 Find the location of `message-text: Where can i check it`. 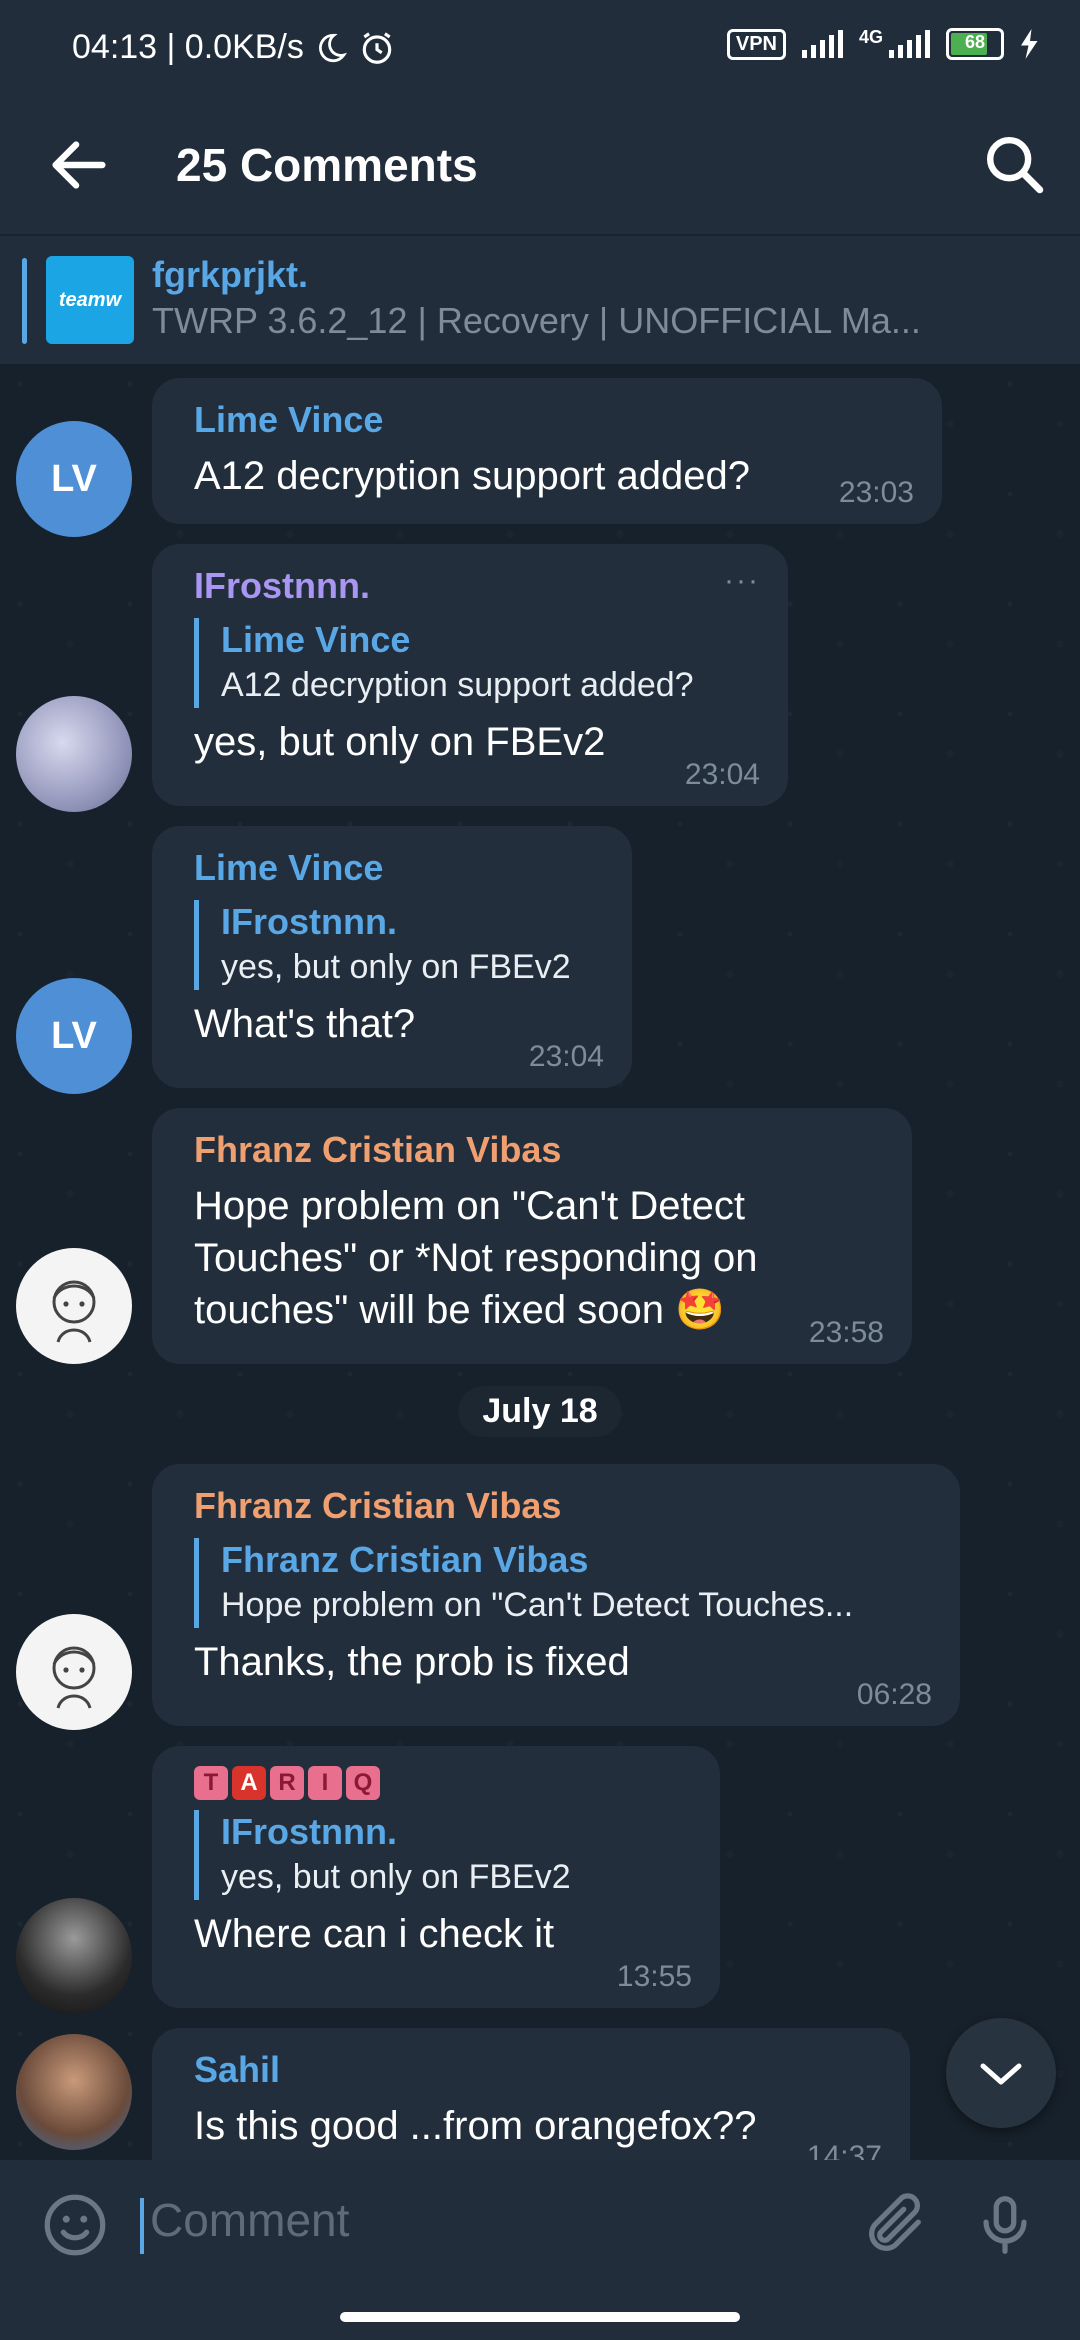

message-text: Where can i check it is located at coordinates (374, 1934).